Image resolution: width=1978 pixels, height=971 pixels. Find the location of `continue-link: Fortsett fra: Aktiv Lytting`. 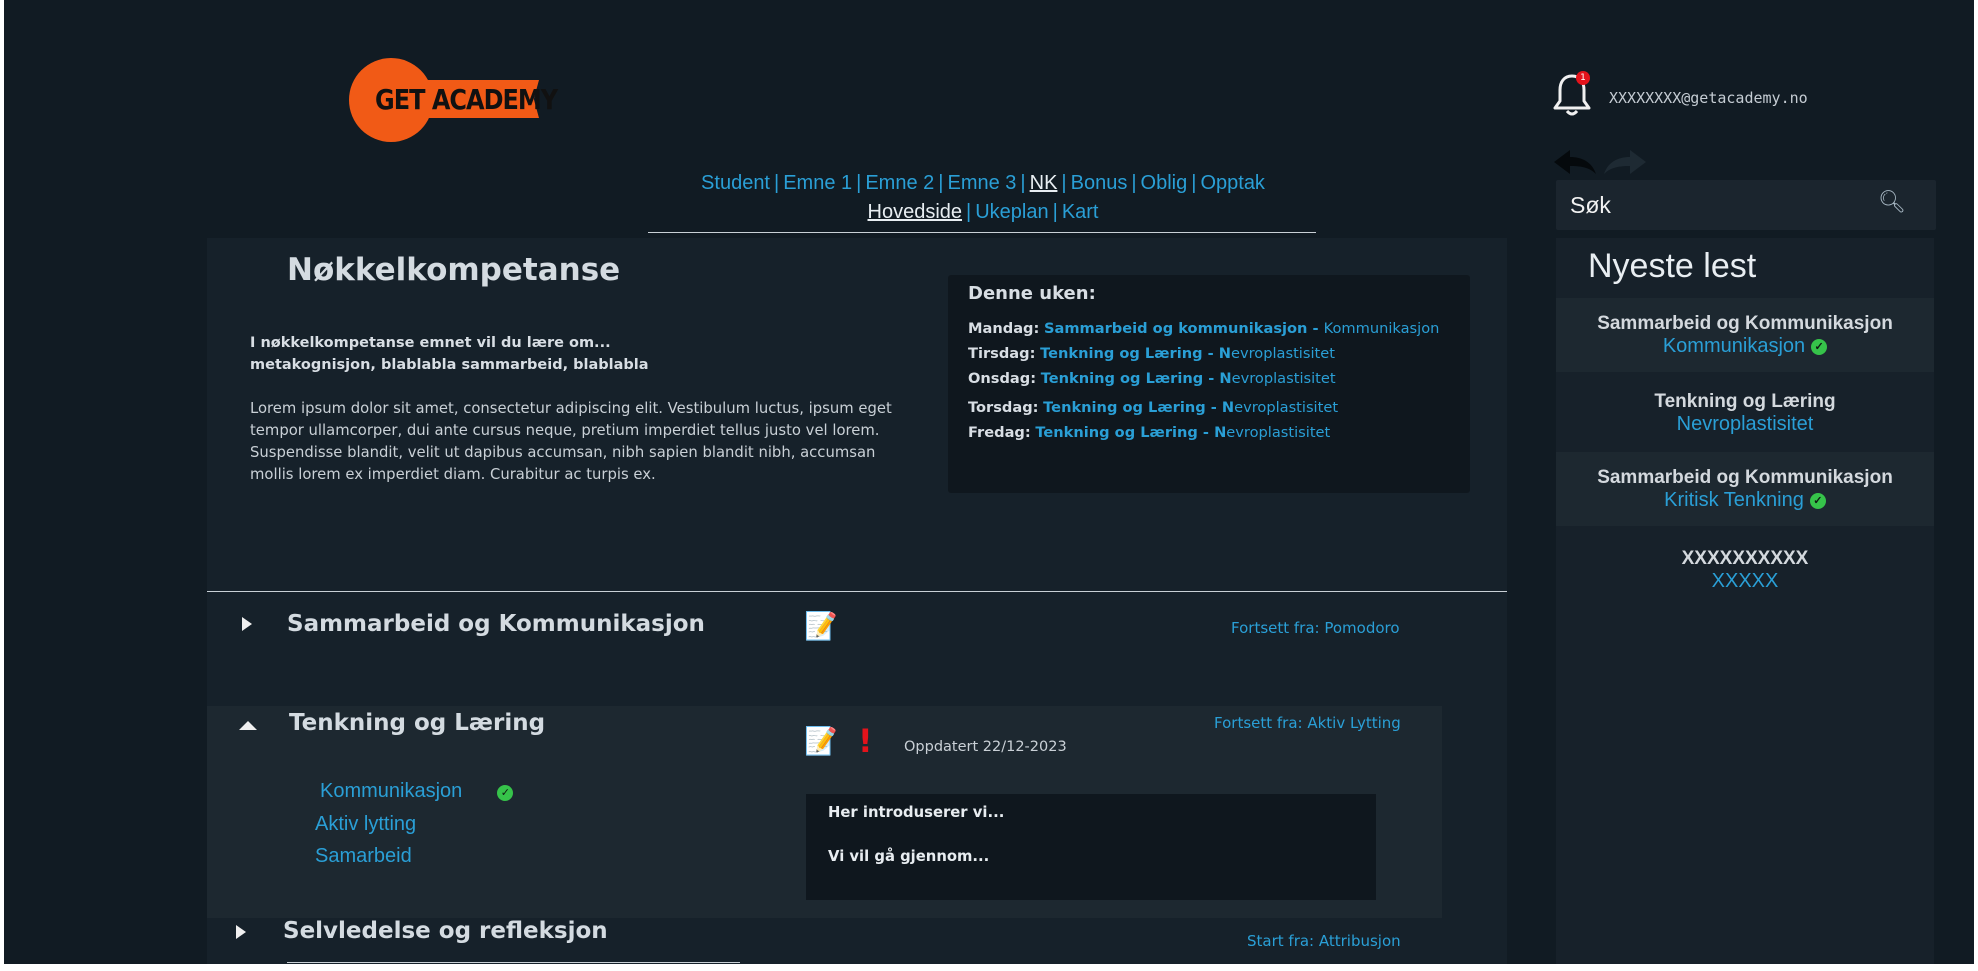

continue-link: Fortsett fra: Aktiv Lytting is located at coordinates (1307, 723).